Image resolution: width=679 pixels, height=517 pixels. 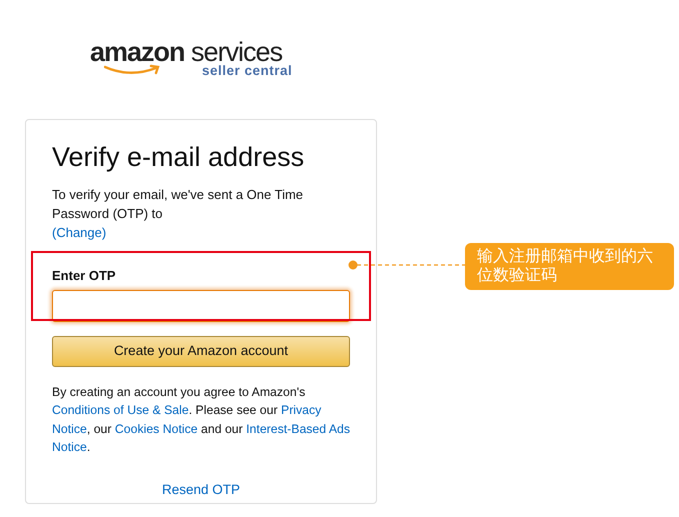 I want to click on legal-link: Privacy, so click(x=301, y=410).